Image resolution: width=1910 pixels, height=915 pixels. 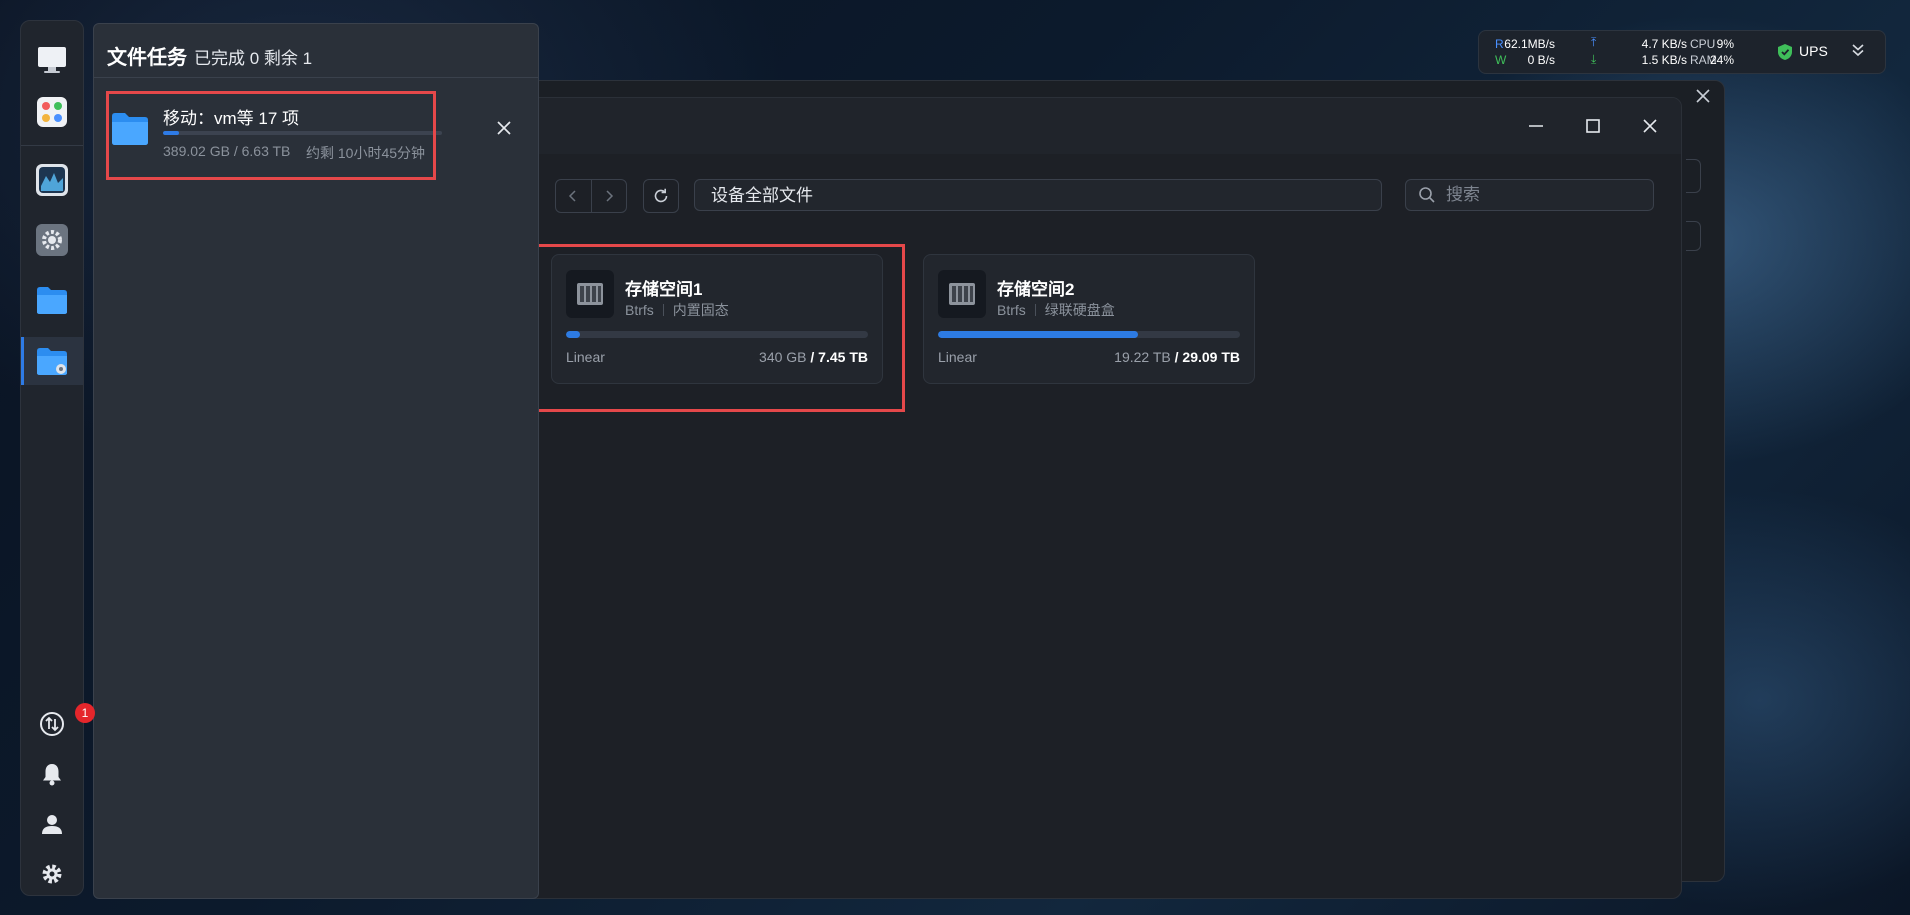 What do you see at coordinates (1038, 334) in the screenshot?
I see `volume-usage-fill` at bounding box center [1038, 334].